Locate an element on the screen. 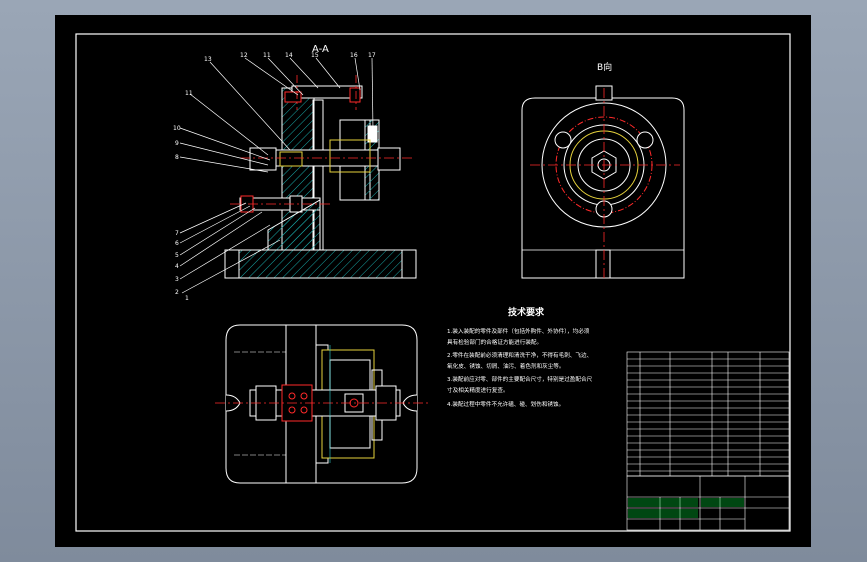 Image resolution: width=867 pixels, height=562 pixels. leader-label: 17 is located at coordinates (372, 55).